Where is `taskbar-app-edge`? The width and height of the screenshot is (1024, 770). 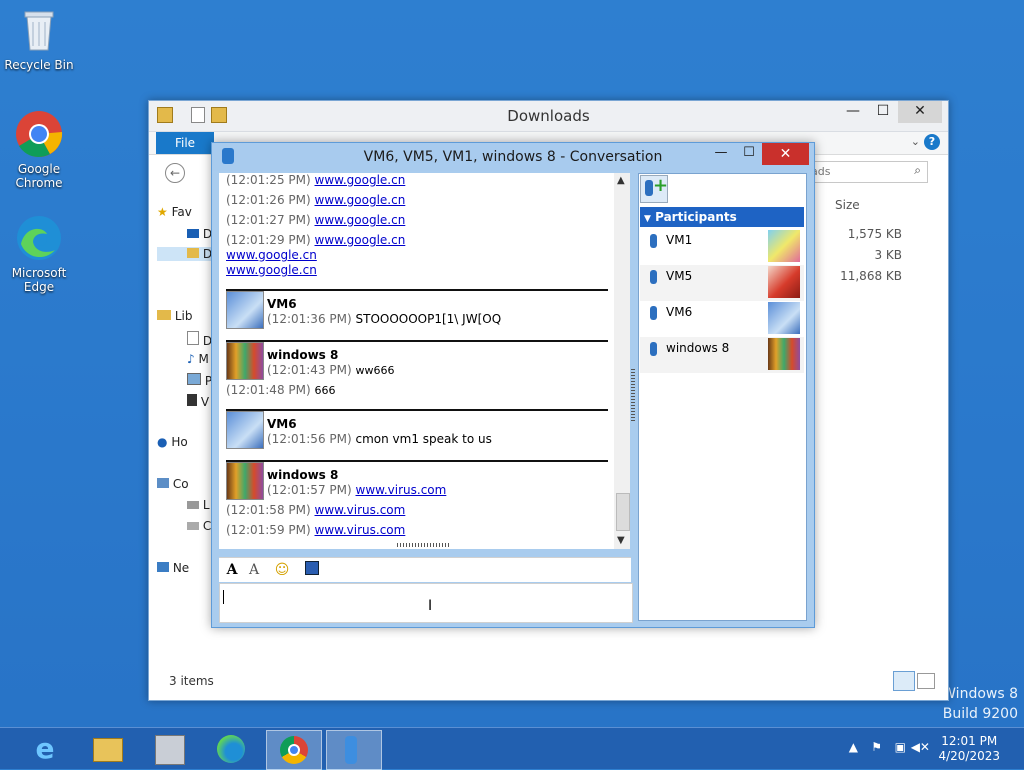 taskbar-app-edge is located at coordinates (231, 749).